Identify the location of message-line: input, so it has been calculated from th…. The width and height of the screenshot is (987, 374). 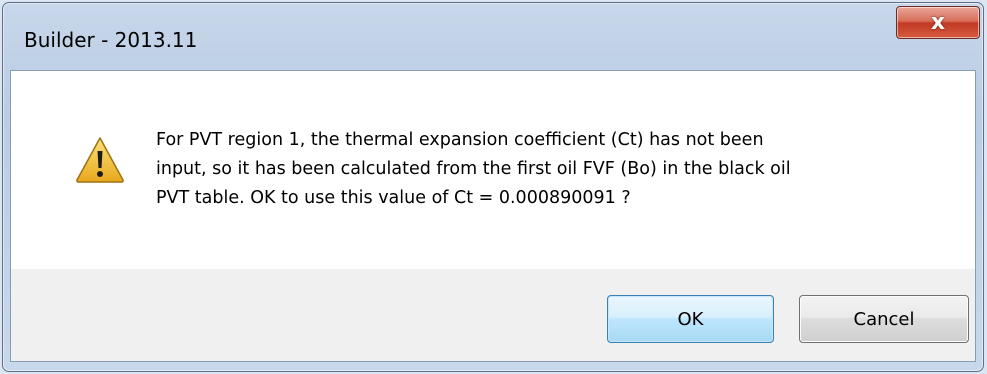
(473, 169).